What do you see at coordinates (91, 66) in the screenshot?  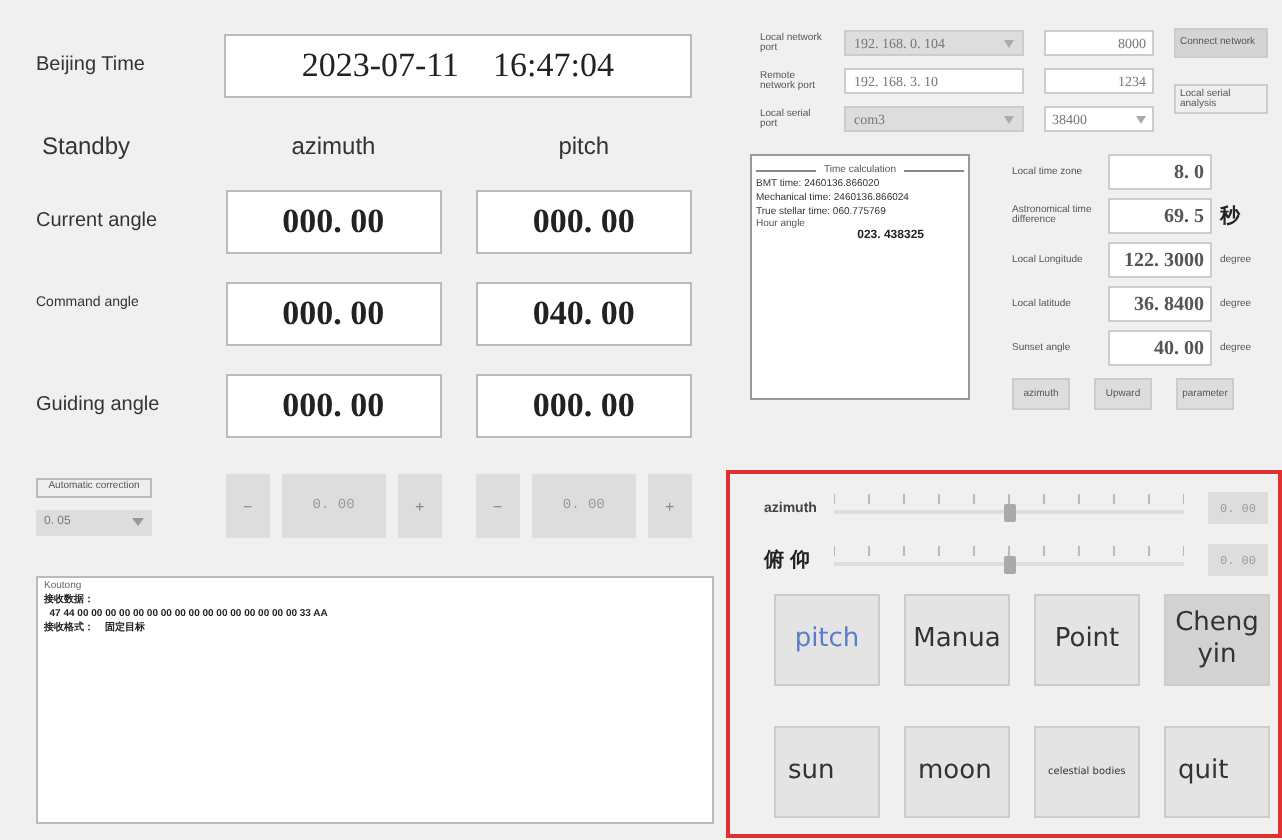 I see `beijing-time-label: Beijing Time` at bounding box center [91, 66].